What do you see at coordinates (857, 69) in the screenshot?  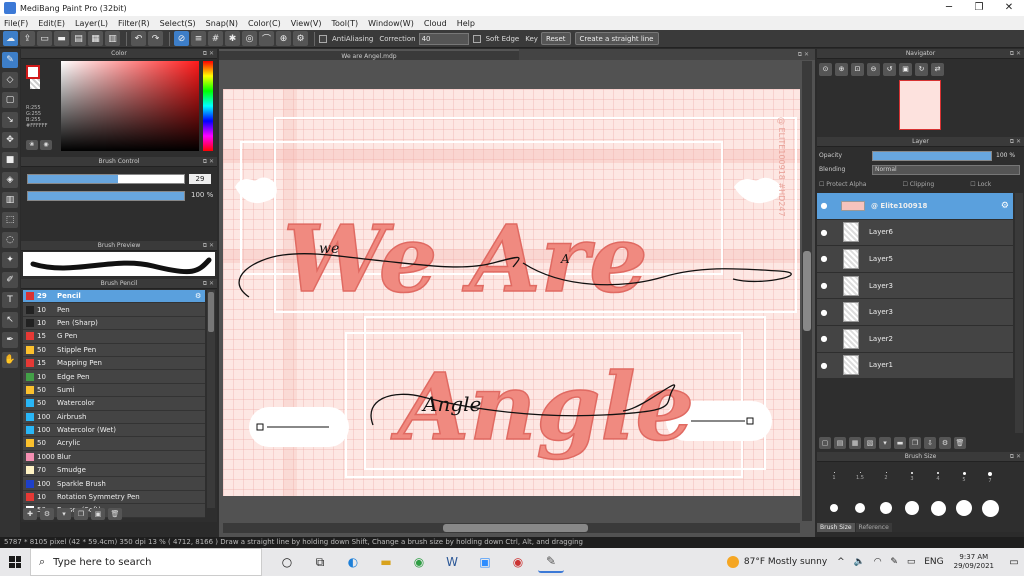 I see `fit-icon: ⊡` at bounding box center [857, 69].